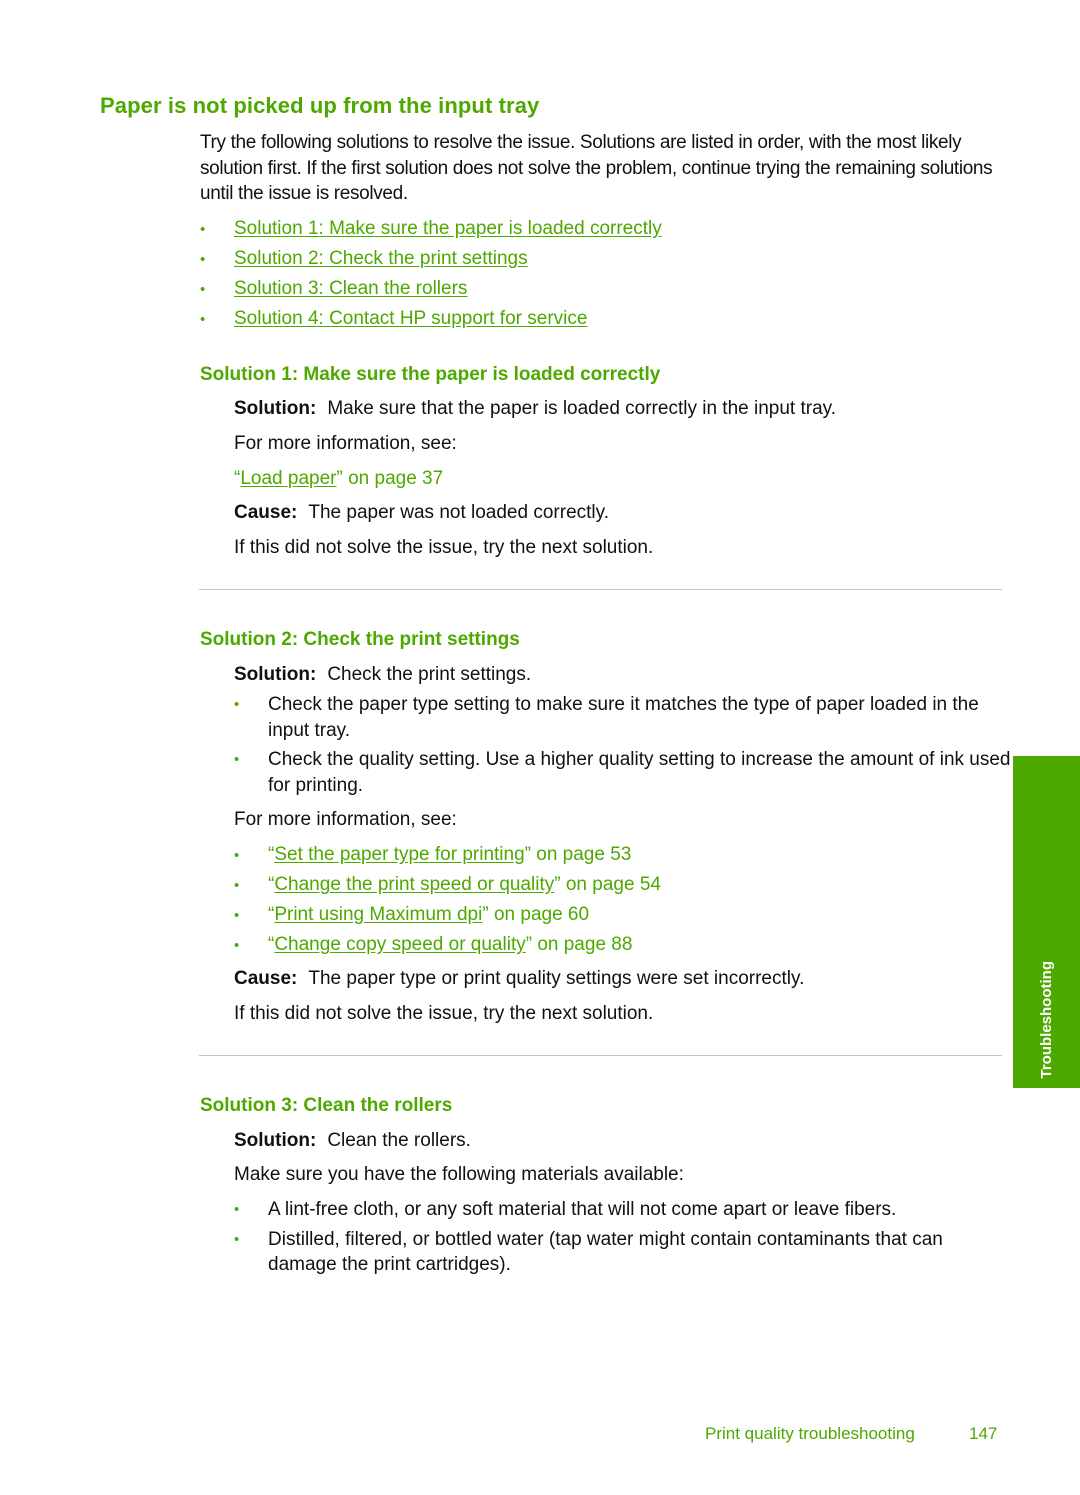 This screenshot has width=1080, height=1495. What do you see at coordinates (350, 289) in the screenshot?
I see `toc-link-solution-3: Solution 3: Clean the rollers` at bounding box center [350, 289].